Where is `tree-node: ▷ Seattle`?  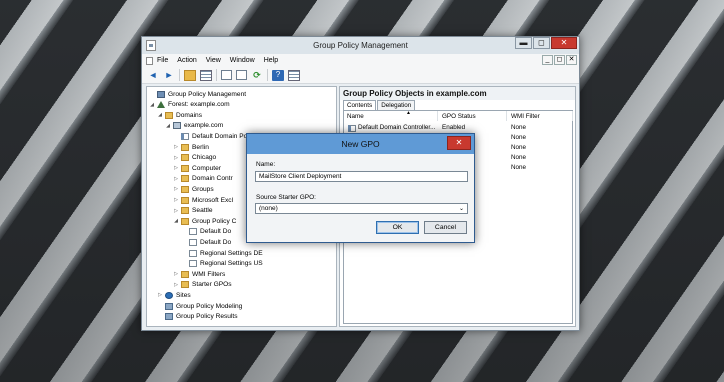 tree-node: ▷ Seattle is located at coordinates (193, 211).